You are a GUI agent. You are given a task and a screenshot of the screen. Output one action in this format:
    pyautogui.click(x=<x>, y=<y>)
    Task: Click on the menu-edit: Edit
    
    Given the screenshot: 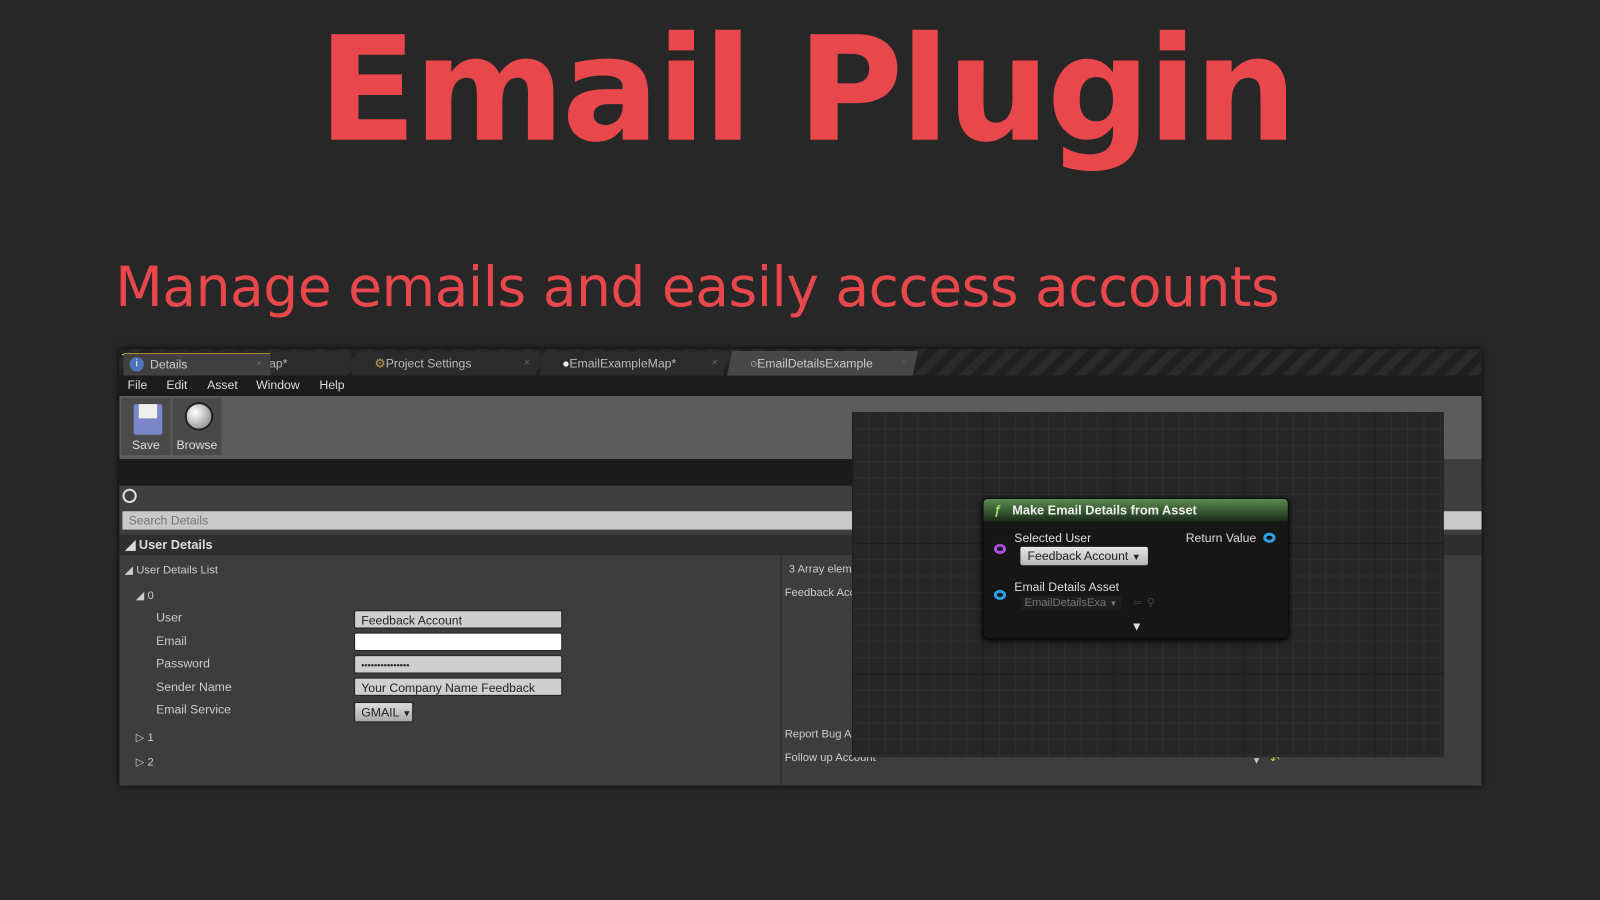 What is the action you would take?
    pyautogui.click(x=176, y=385)
    